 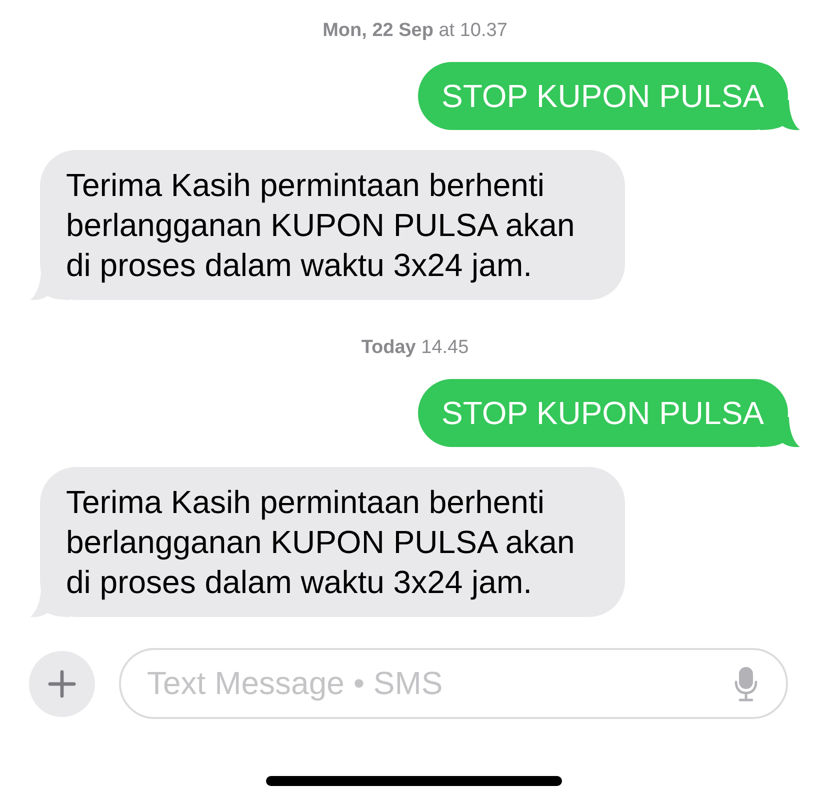 I want to click on message-field: Text Message • SMS, so click(x=453, y=683).